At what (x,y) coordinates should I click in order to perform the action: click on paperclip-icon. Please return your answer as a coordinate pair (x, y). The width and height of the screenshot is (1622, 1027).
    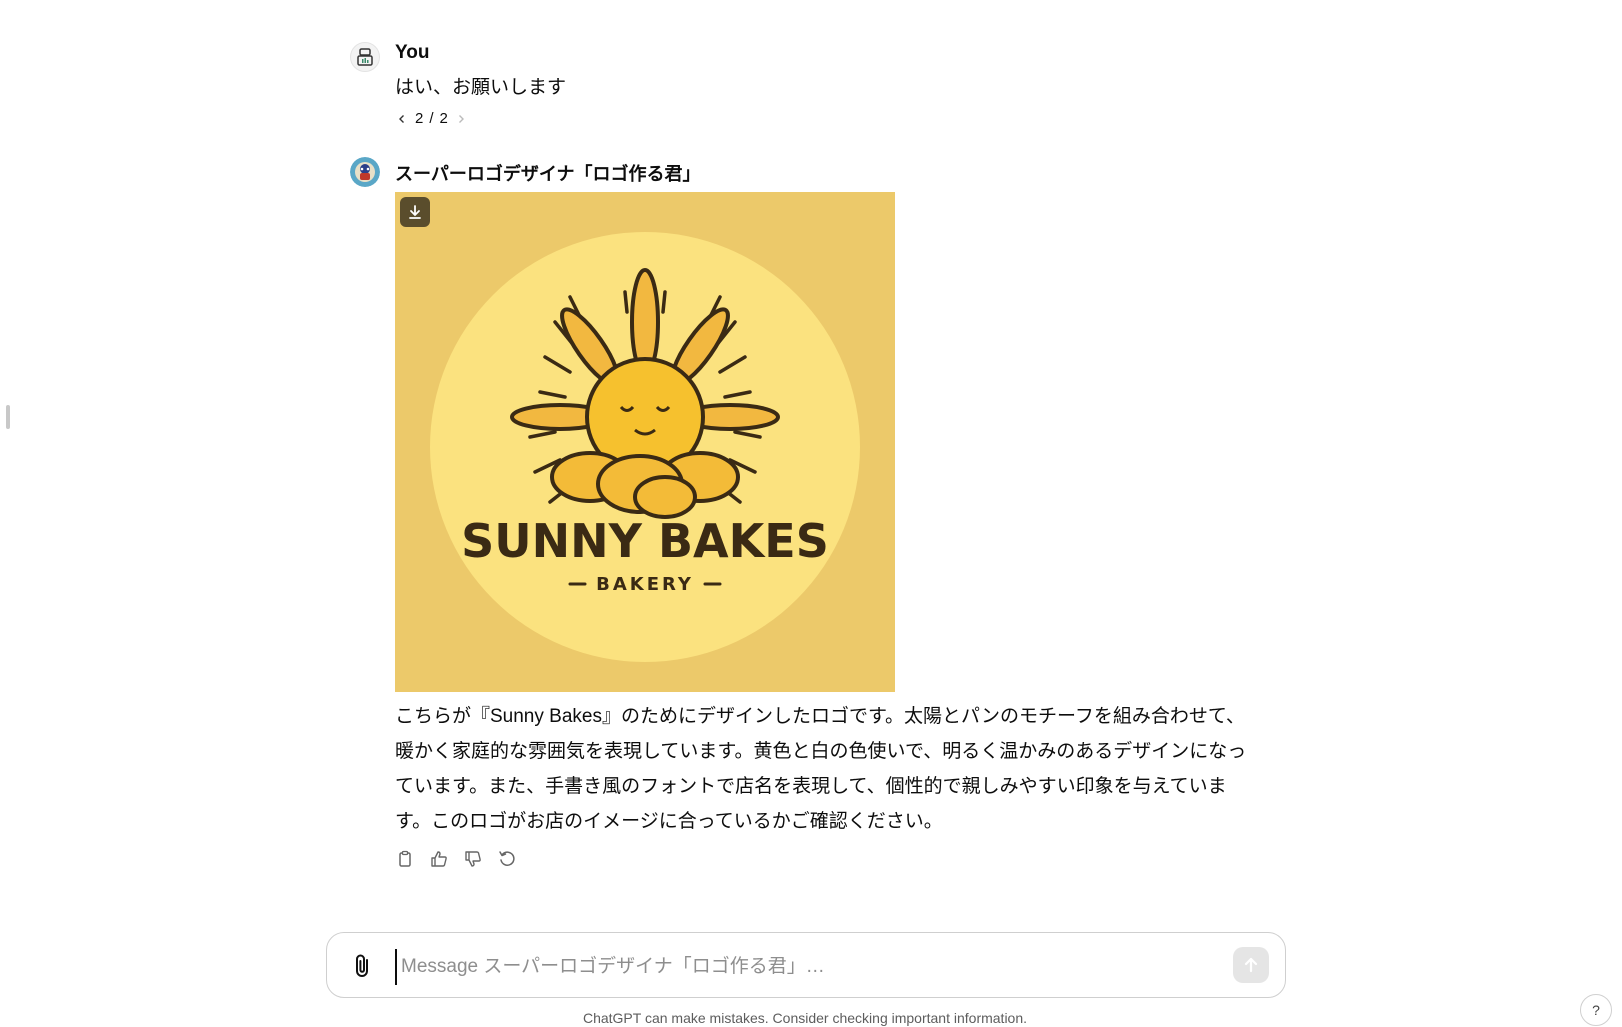
    Looking at the image, I should click on (362, 965).